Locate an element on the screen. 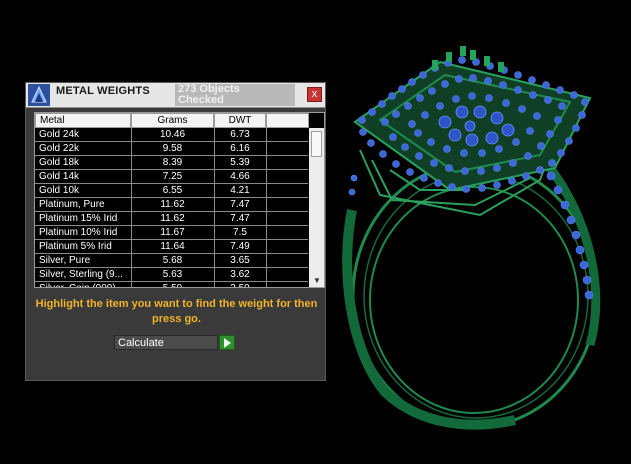 The height and width of the screenshot is (464, 631). cell-grams: 8.39 is located at coordinates (172, 162).